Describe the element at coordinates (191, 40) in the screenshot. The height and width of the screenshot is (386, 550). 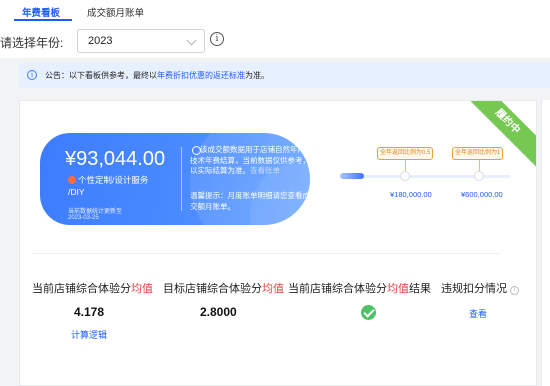
I see `chevron-down-icon` at that location.